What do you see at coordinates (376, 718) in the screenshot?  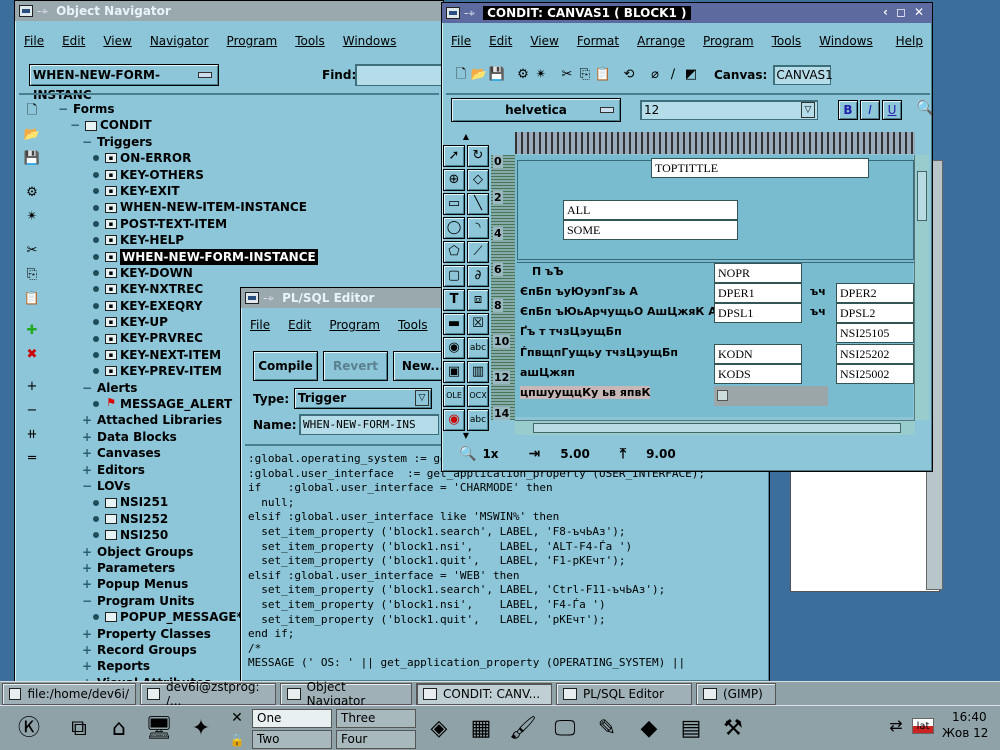 I see `desktop-three: Three` at bounding box center [376, 718].